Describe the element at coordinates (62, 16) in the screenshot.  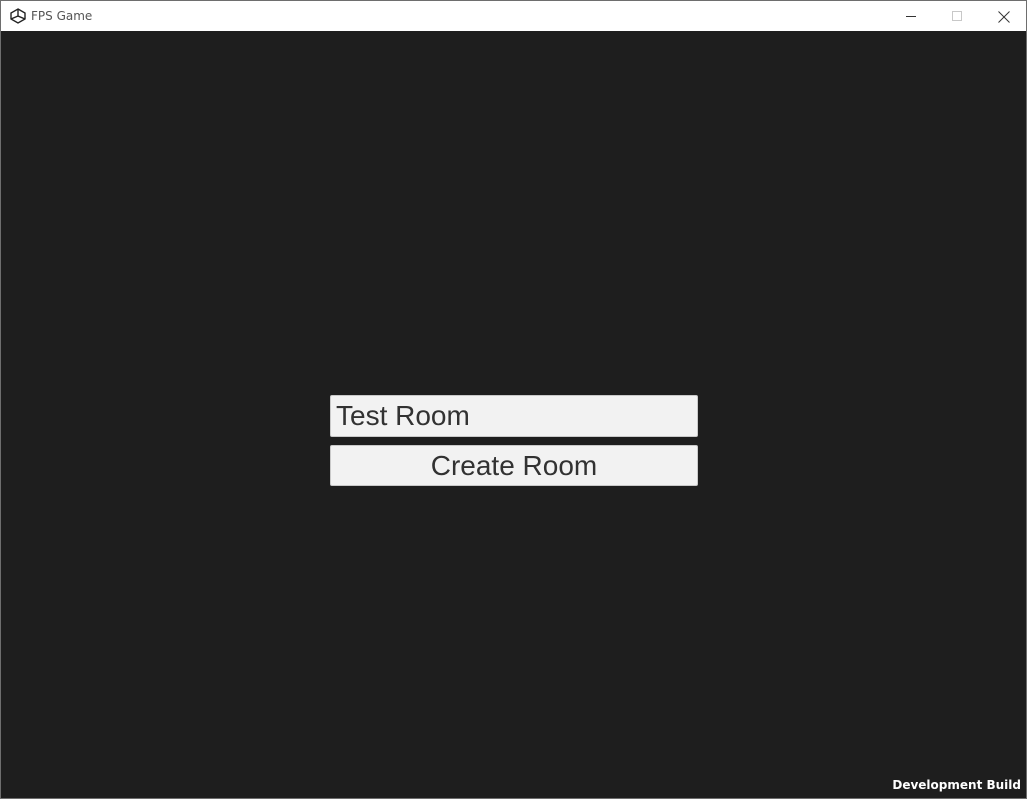
I see `window-title: FPS Game` at that location.